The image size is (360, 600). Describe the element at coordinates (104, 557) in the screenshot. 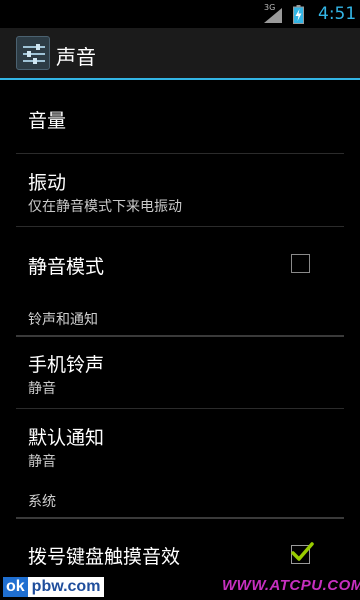

I see `dial-pad-touch-tones-title: 拨号键盘触摸音效` at that location.